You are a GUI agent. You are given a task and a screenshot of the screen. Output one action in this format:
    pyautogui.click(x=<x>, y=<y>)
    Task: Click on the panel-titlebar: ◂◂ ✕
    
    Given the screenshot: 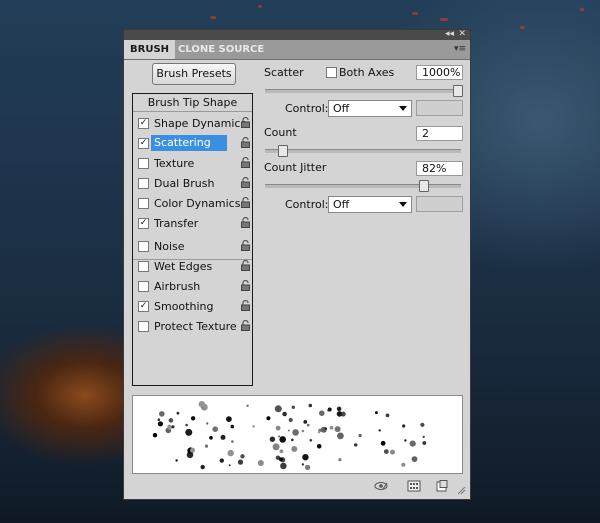 What is the action you would take?
    pyautogui.click(x=297, y=34)
    